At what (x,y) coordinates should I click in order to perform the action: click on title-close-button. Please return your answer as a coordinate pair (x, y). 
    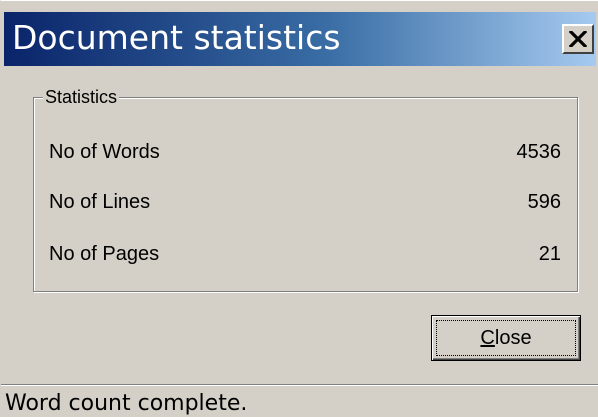
    Looking at the image, I should click on (578, 39).